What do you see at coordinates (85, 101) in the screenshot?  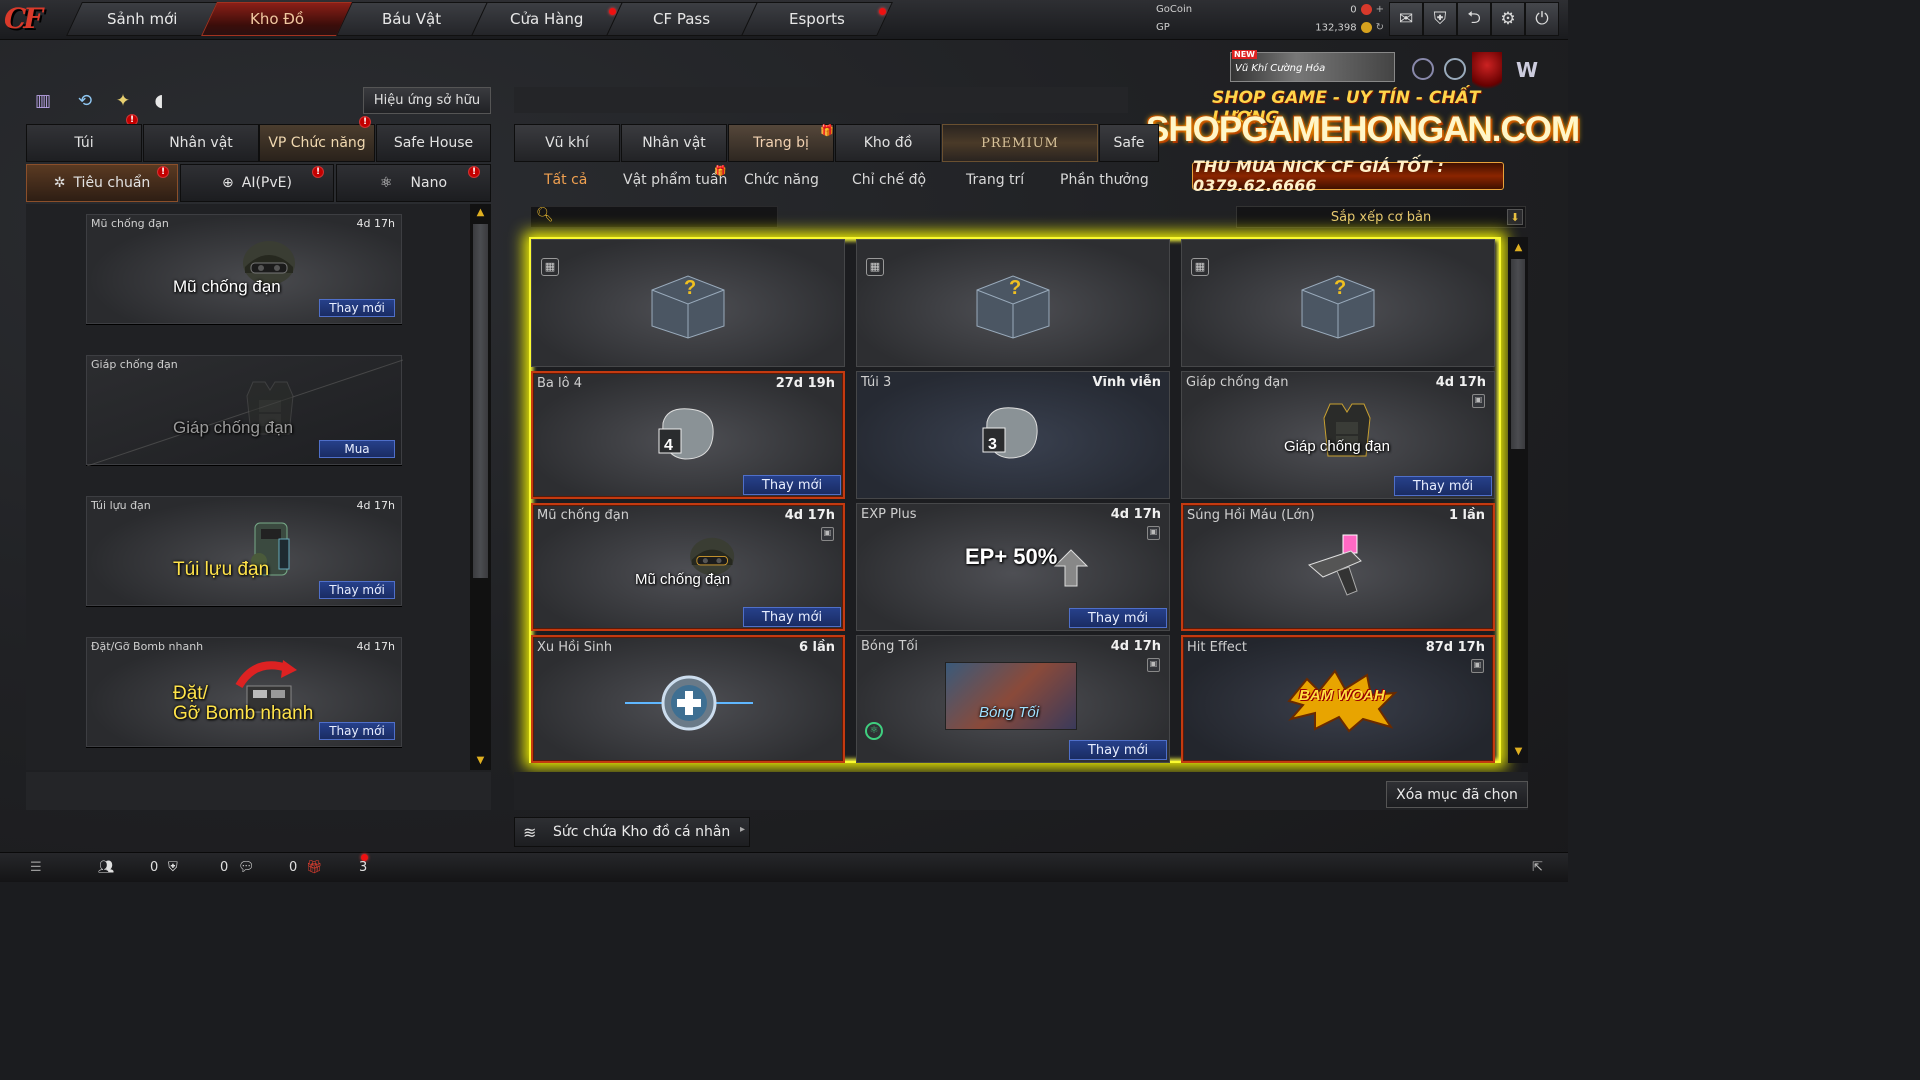 I see `history-icon: ⟲` at bounding box center [85, 101].